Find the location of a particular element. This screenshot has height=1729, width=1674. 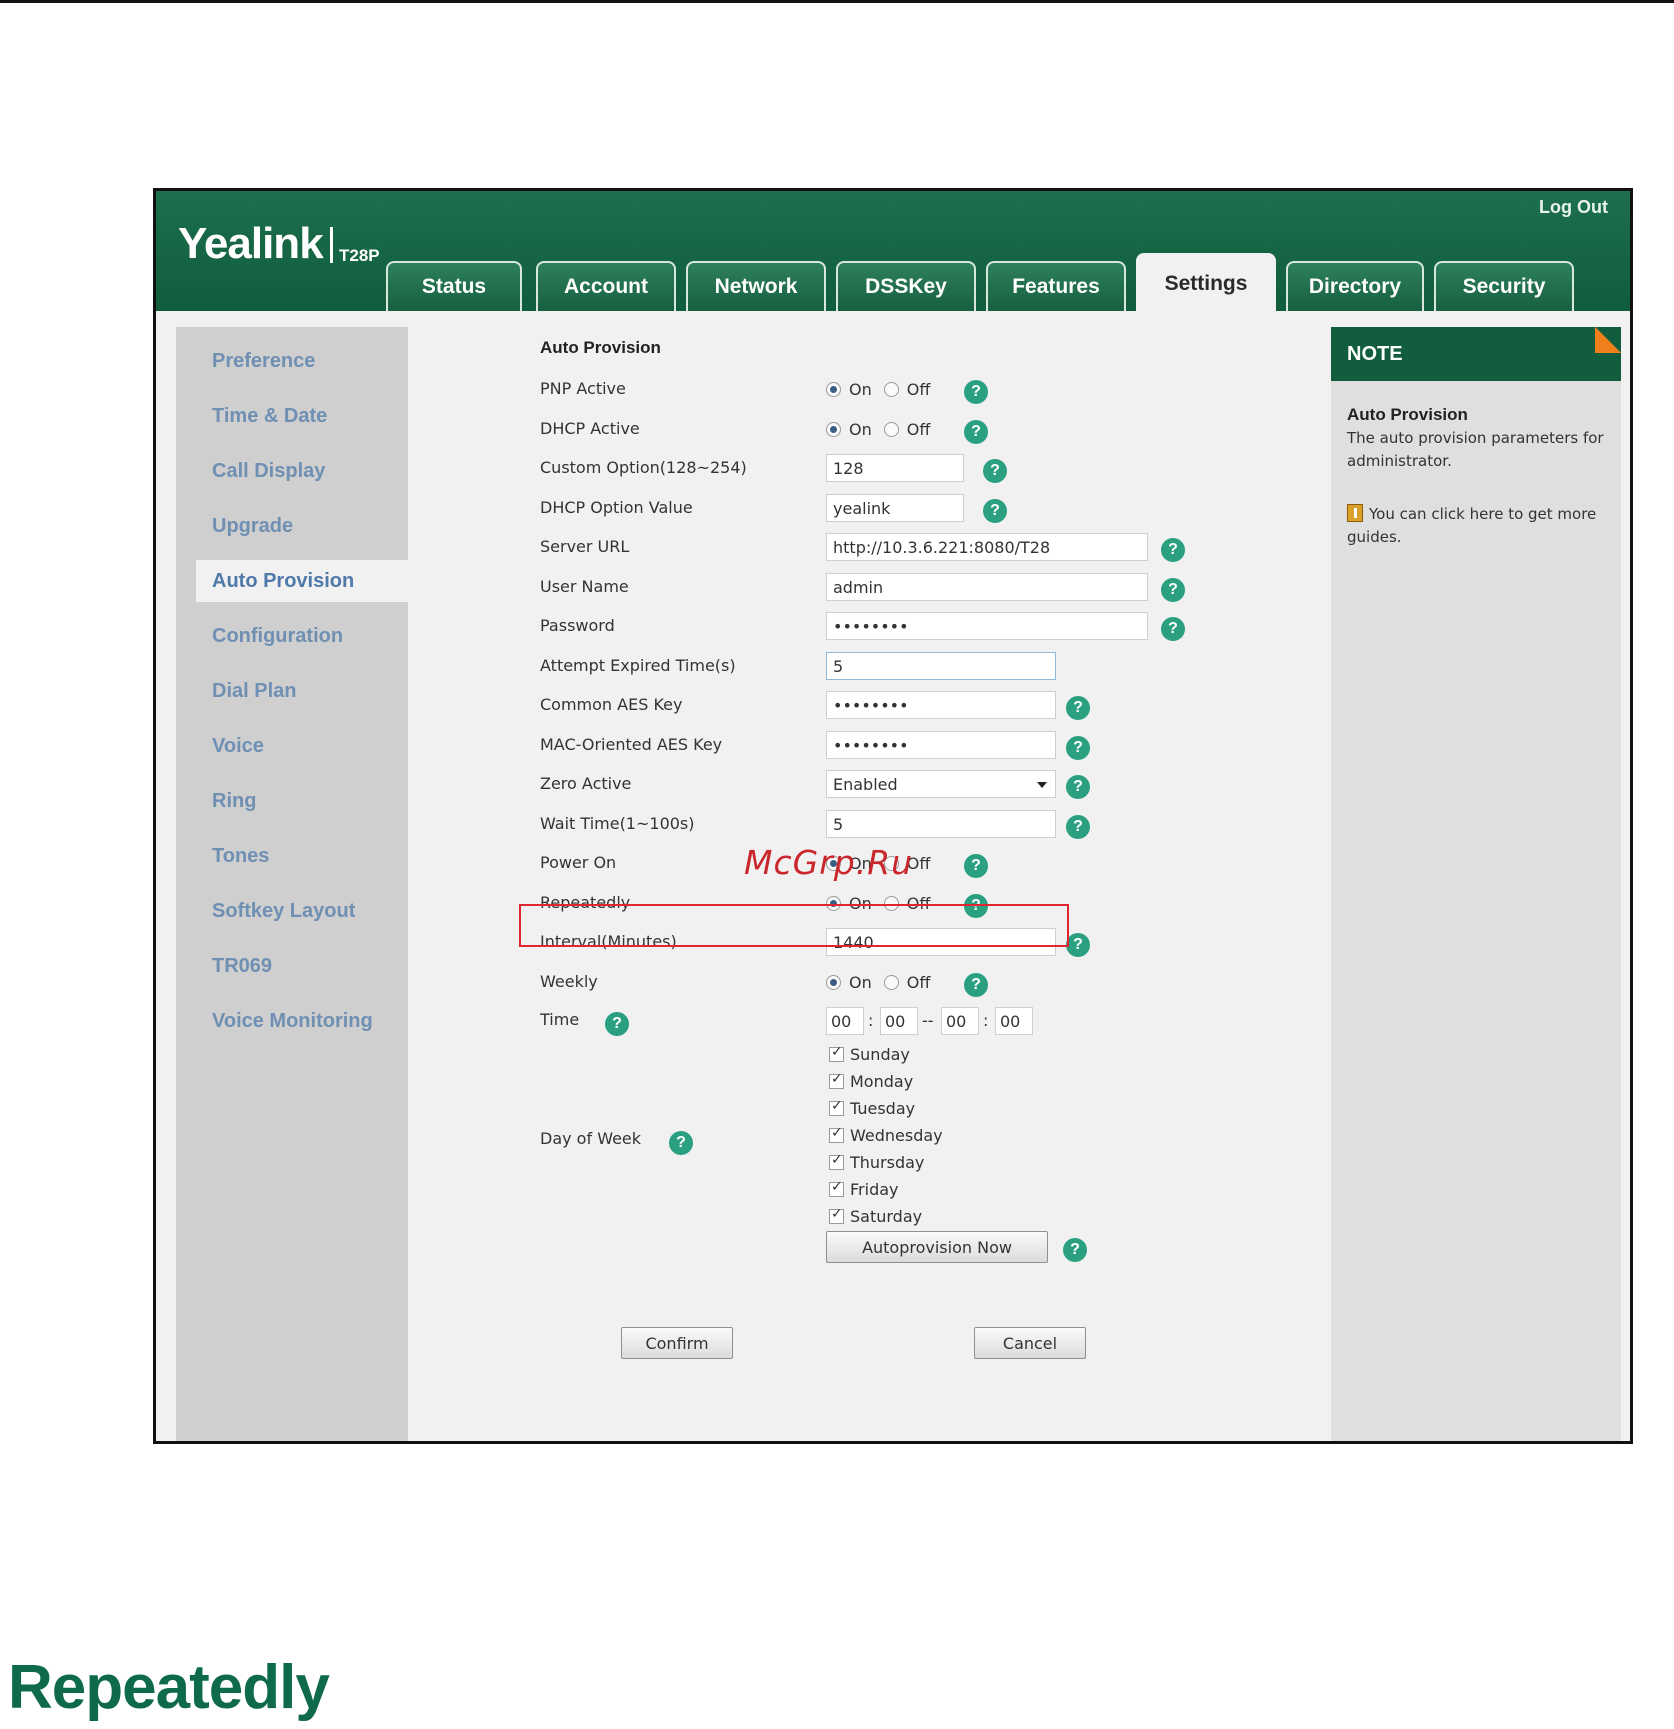

wait-time-label: Wait Time(1~100s) is located at coordinates (617, 823).